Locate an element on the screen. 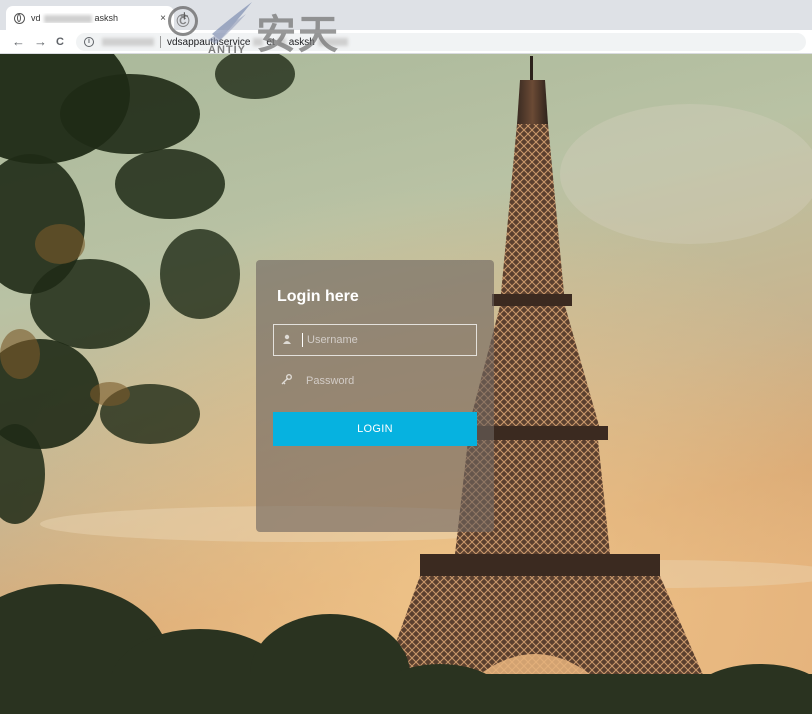 This screenshot has height=714, width=812. username-field is located at coordinates (375, 340).